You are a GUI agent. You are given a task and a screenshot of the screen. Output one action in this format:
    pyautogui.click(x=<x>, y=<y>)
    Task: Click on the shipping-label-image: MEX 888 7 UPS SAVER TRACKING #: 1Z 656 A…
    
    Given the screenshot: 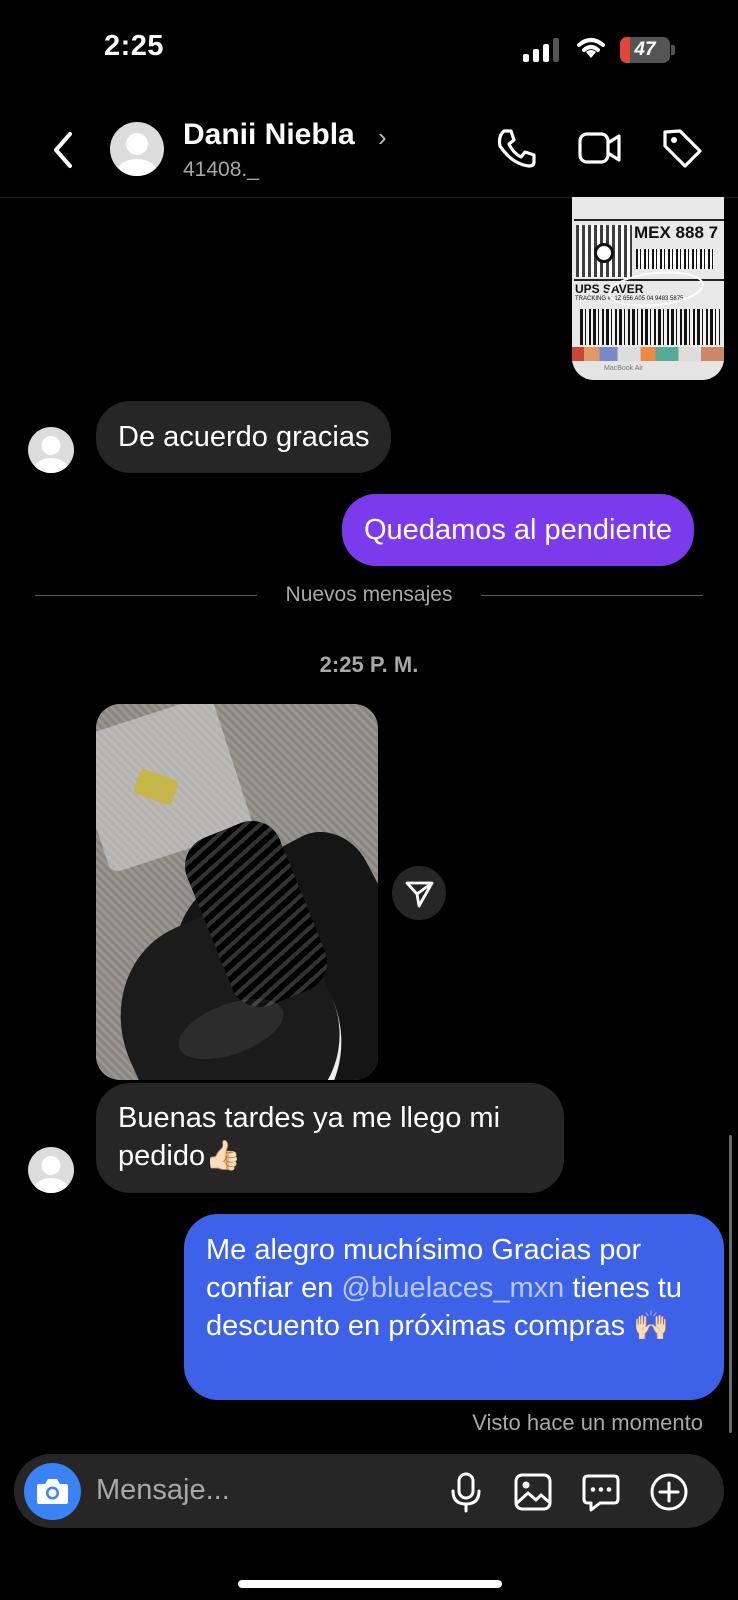 What is the action you would take?
    pyautogui.click(x=648, y=288)
    